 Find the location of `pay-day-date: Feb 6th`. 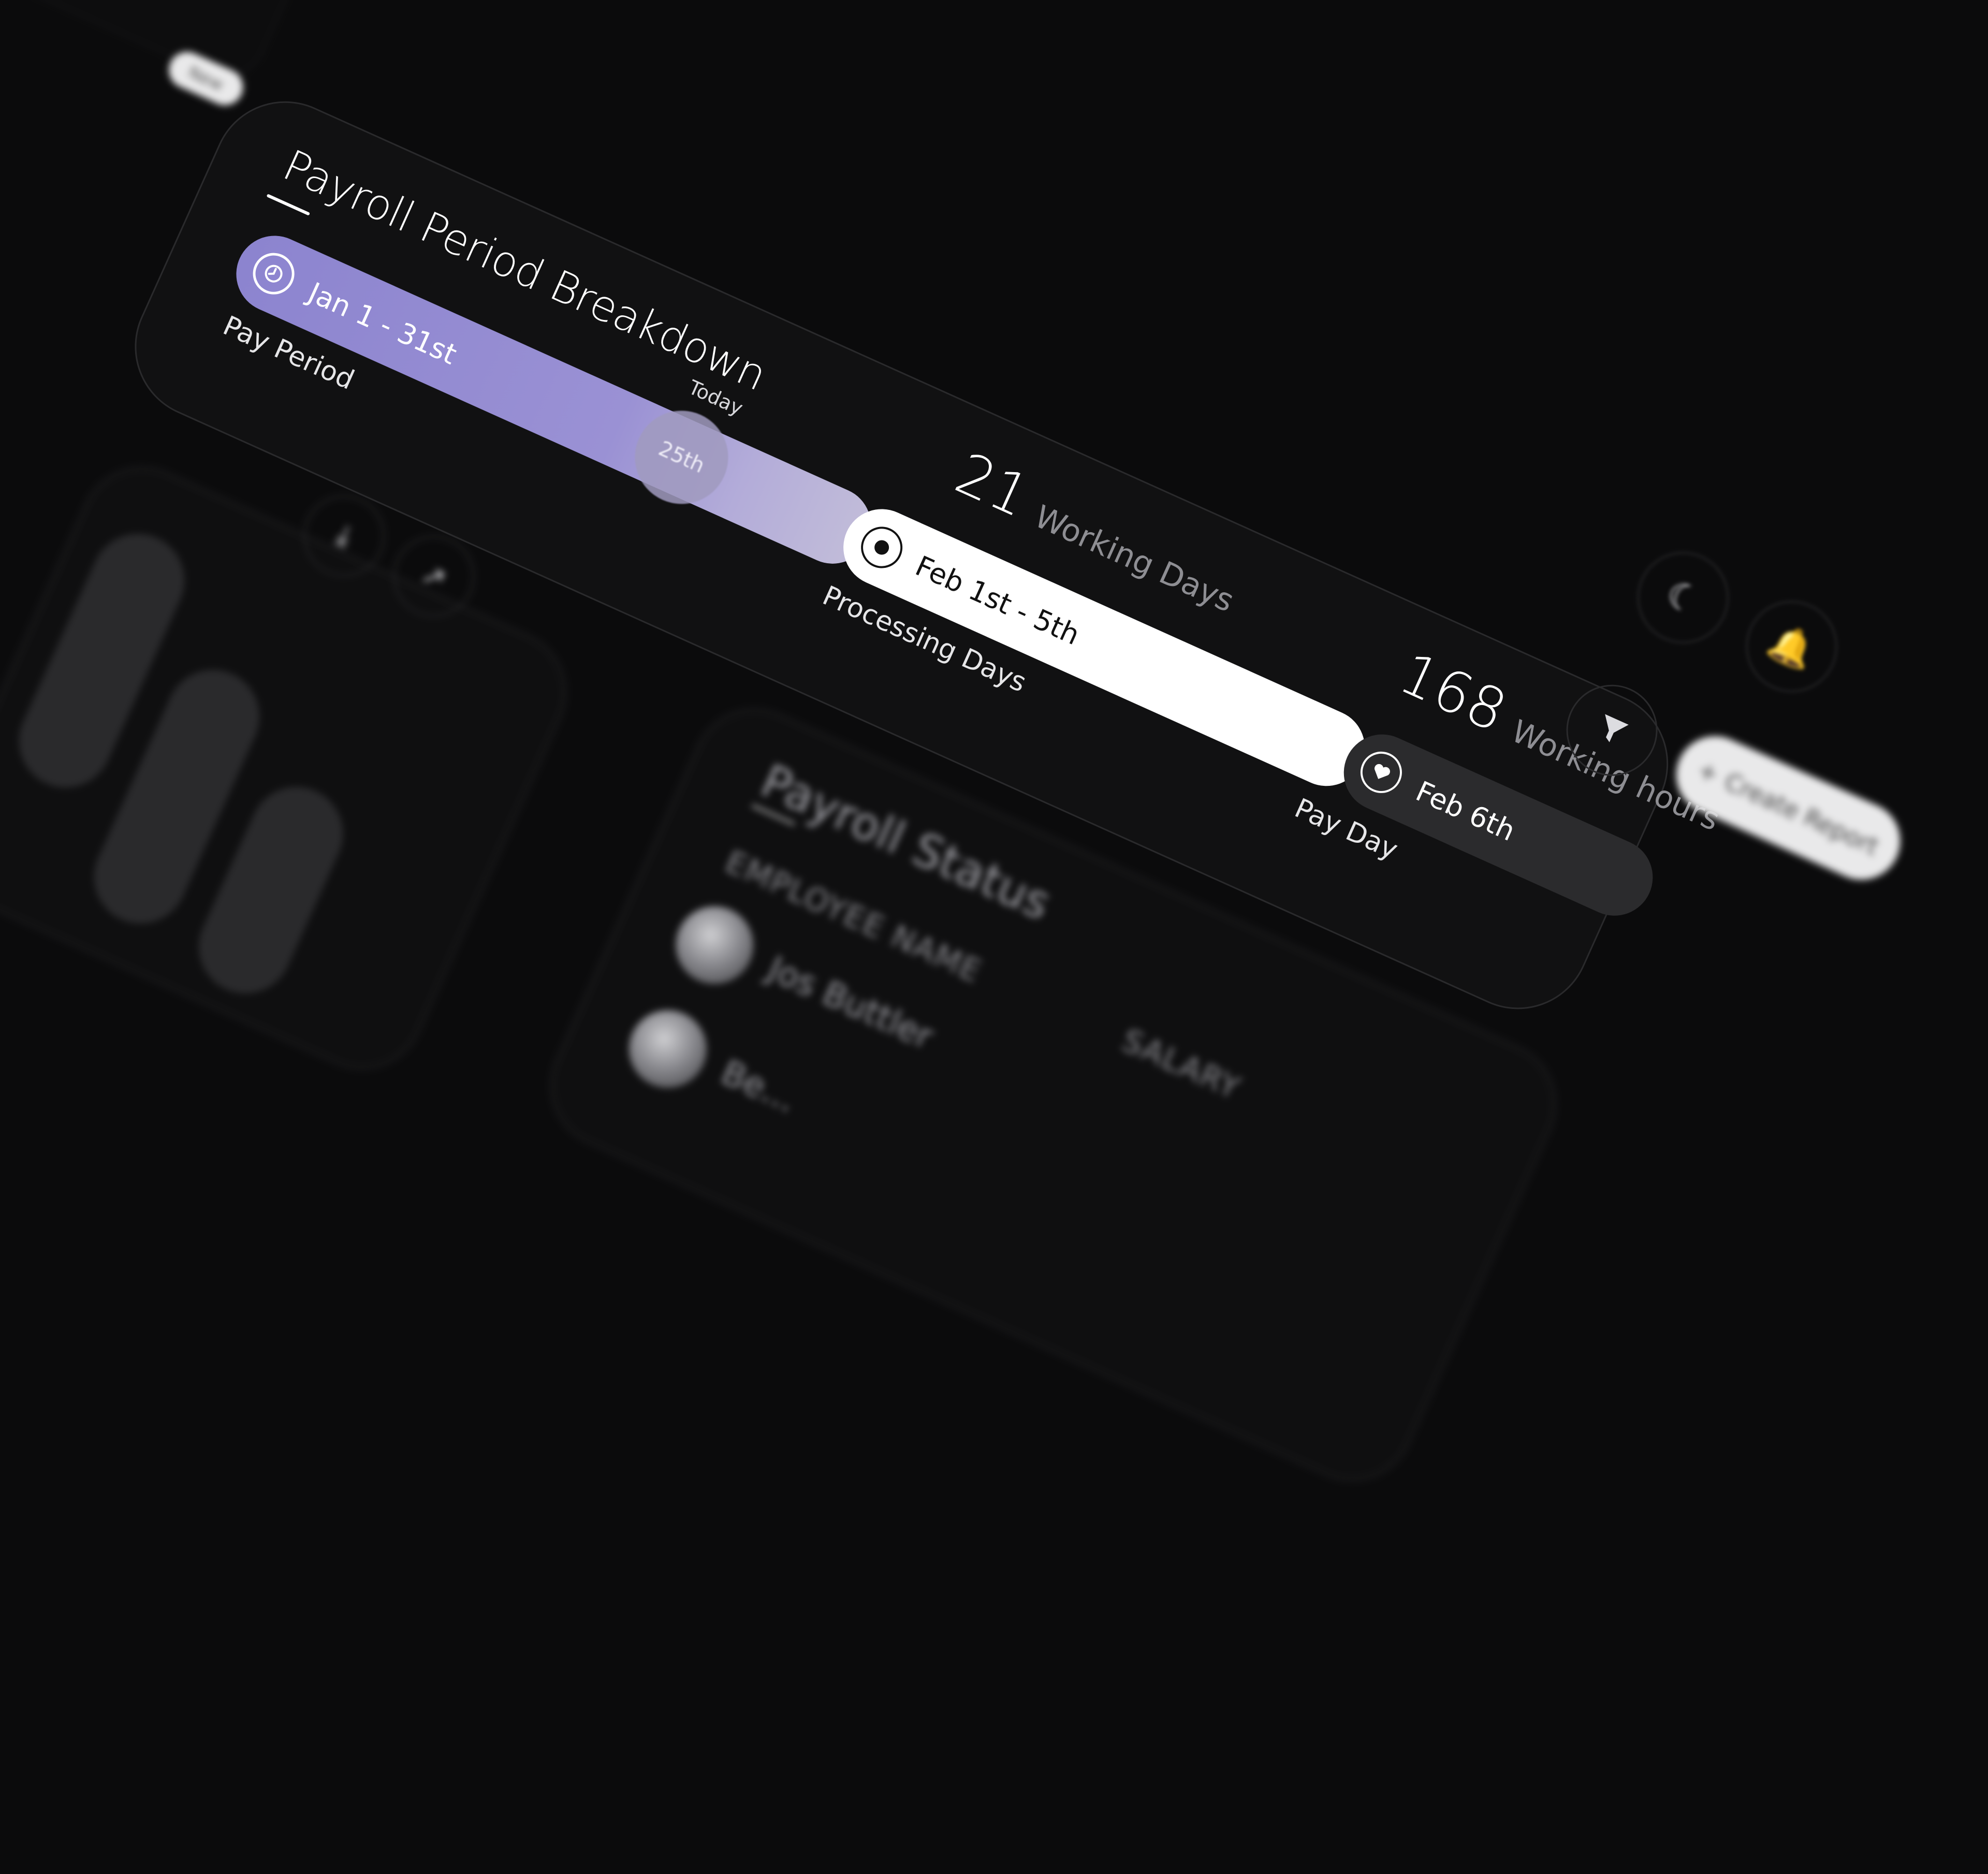

pay-day-date: Feb 6th is located at coordinates (1466, 811).